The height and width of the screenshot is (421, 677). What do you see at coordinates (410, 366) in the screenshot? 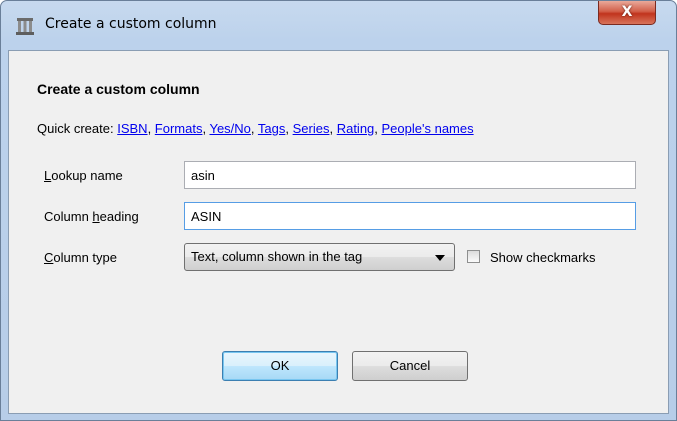
I see `cancel-button: Cancel` at bounding box center [410, 366].